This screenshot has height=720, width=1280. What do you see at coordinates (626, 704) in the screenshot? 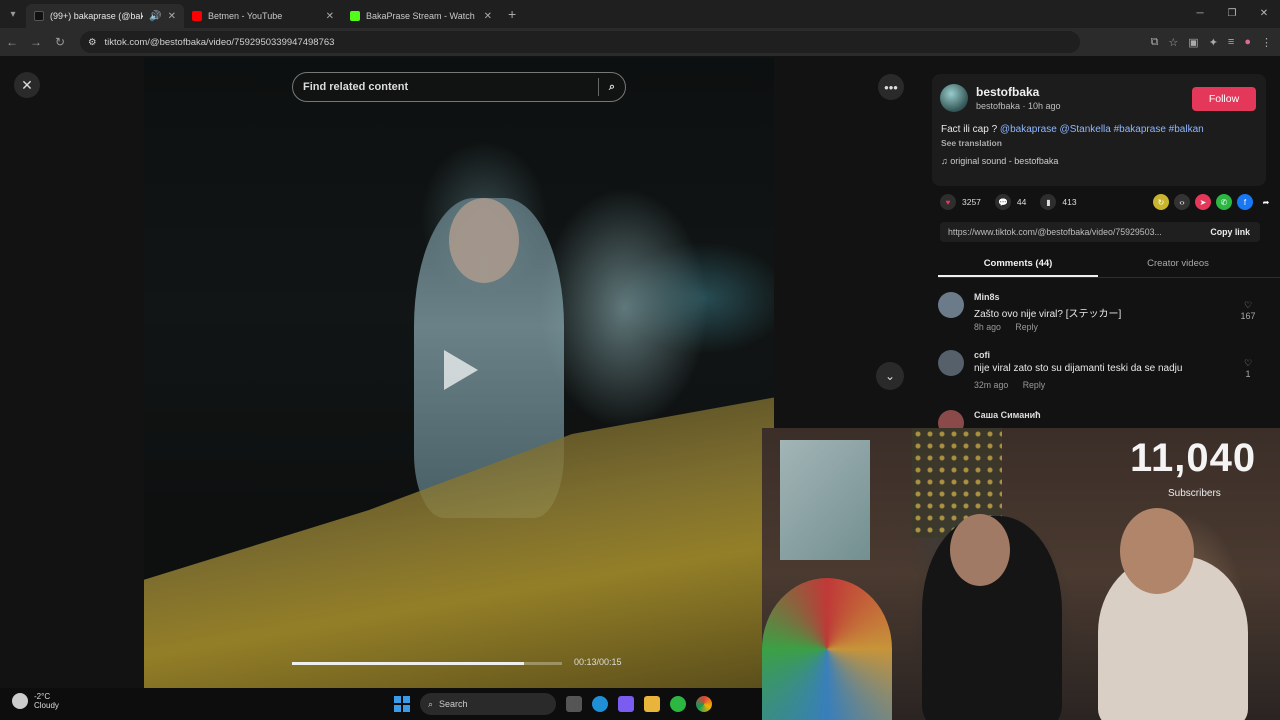
I see `copilot-icon` at bounding box center [626, 704].